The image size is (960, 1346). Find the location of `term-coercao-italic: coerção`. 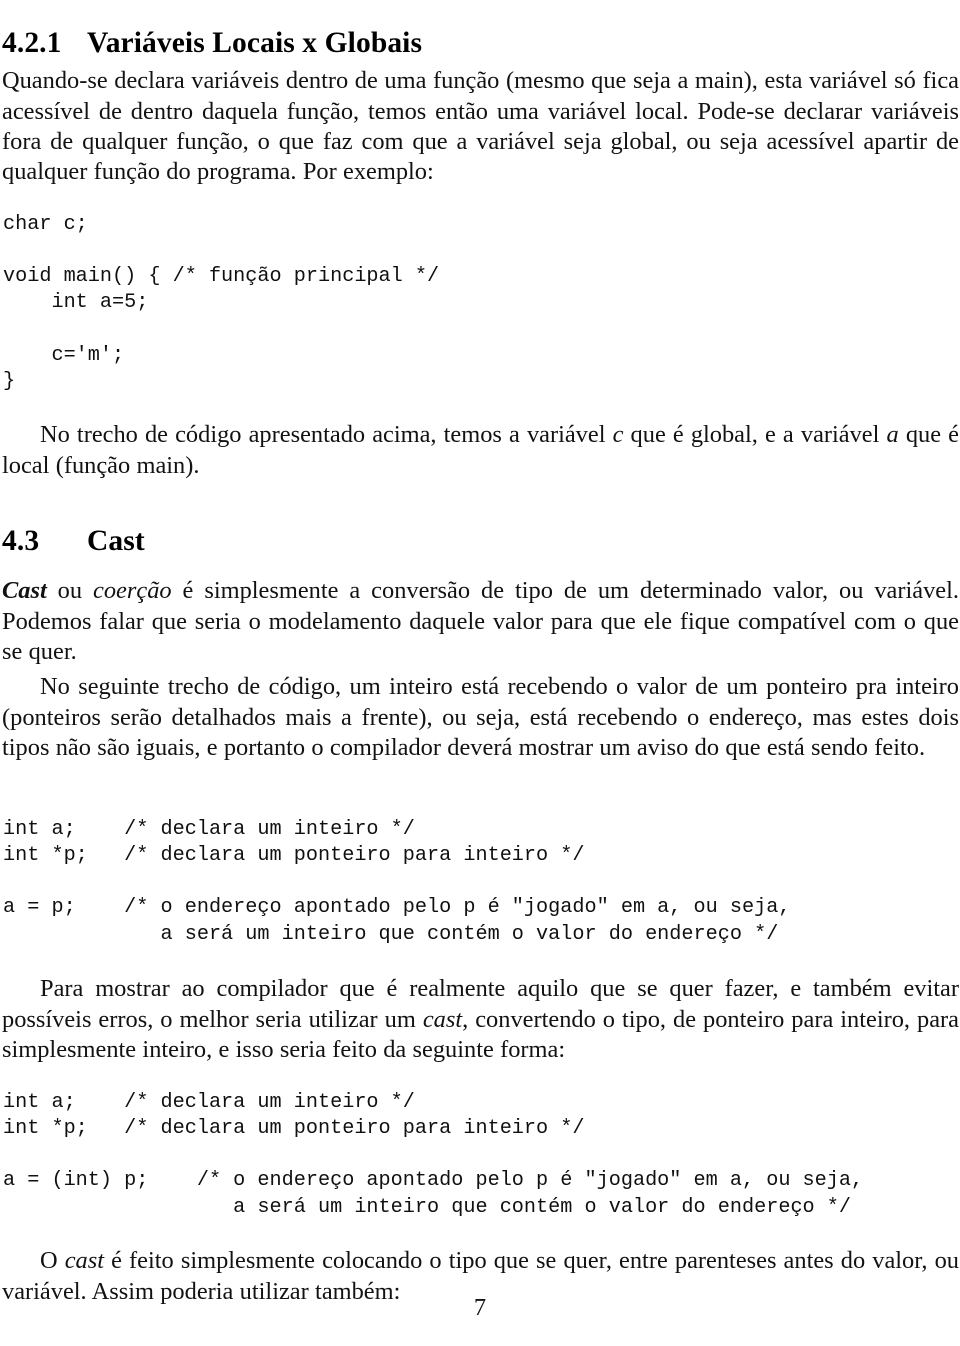

term-coercao-italic: coerção is located at coordinates (132, 591).